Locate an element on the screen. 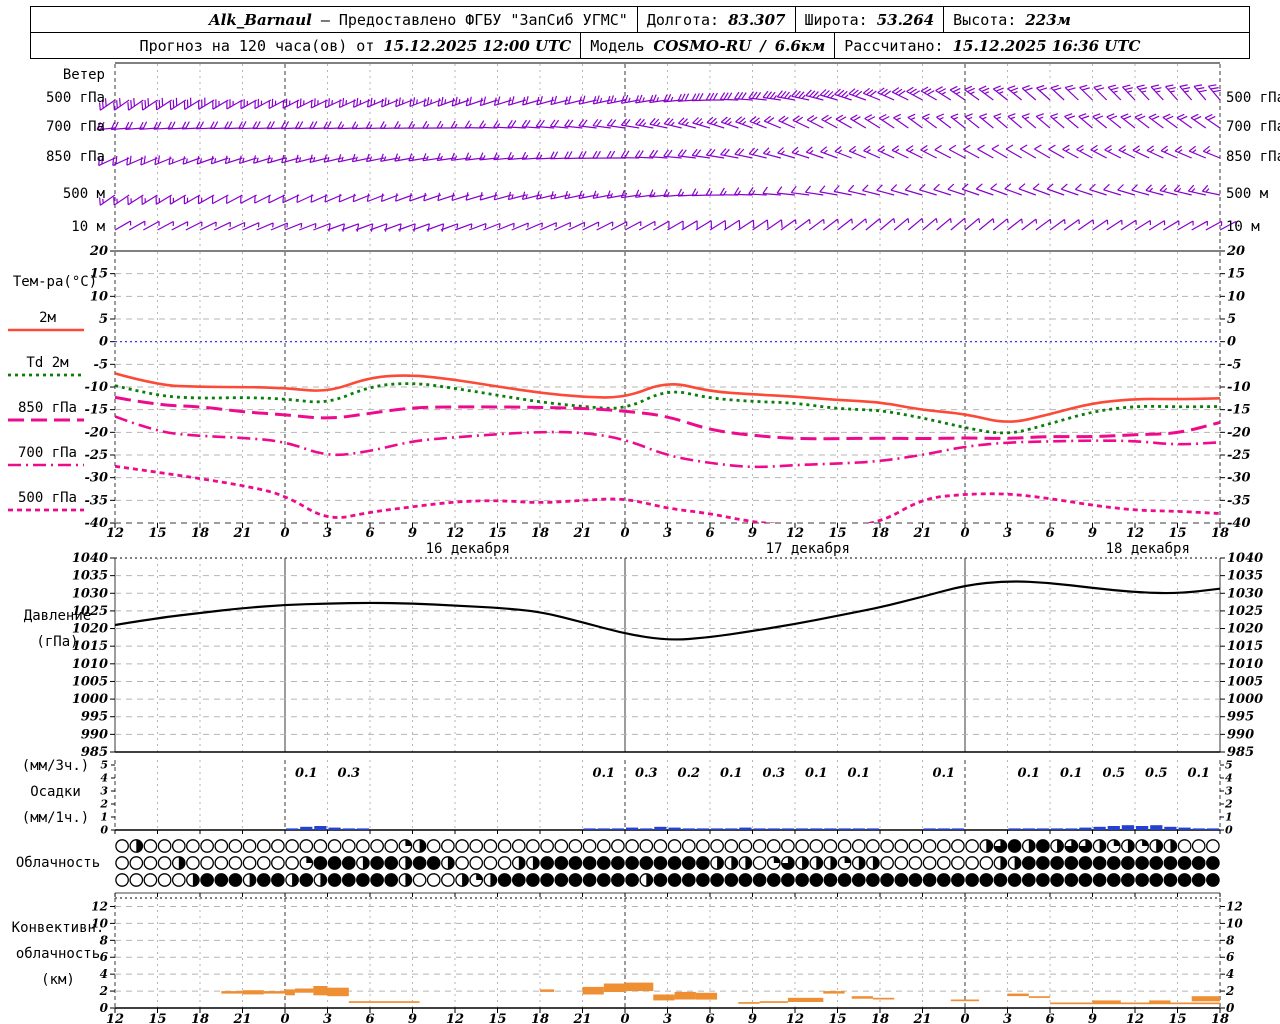  svg-text: -25 is located at coordinates (1239, 455).